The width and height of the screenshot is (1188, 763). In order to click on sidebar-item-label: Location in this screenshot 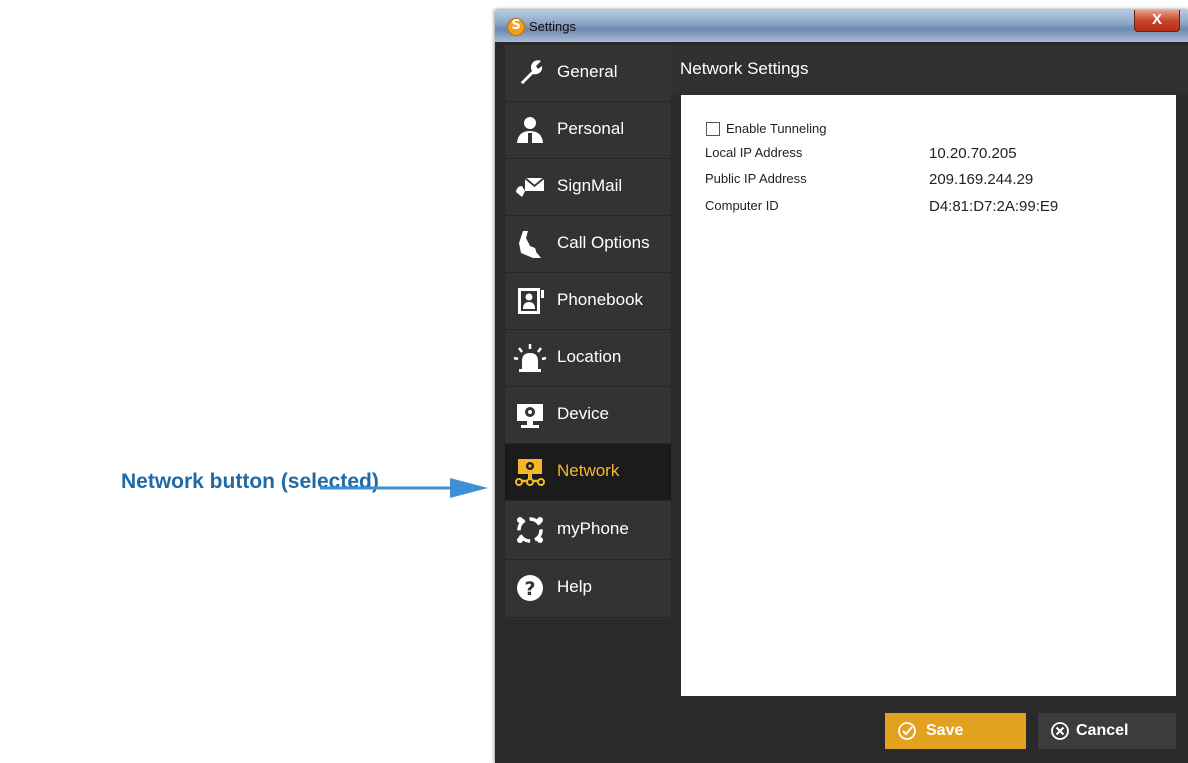, I will do `click(589, 356)`.